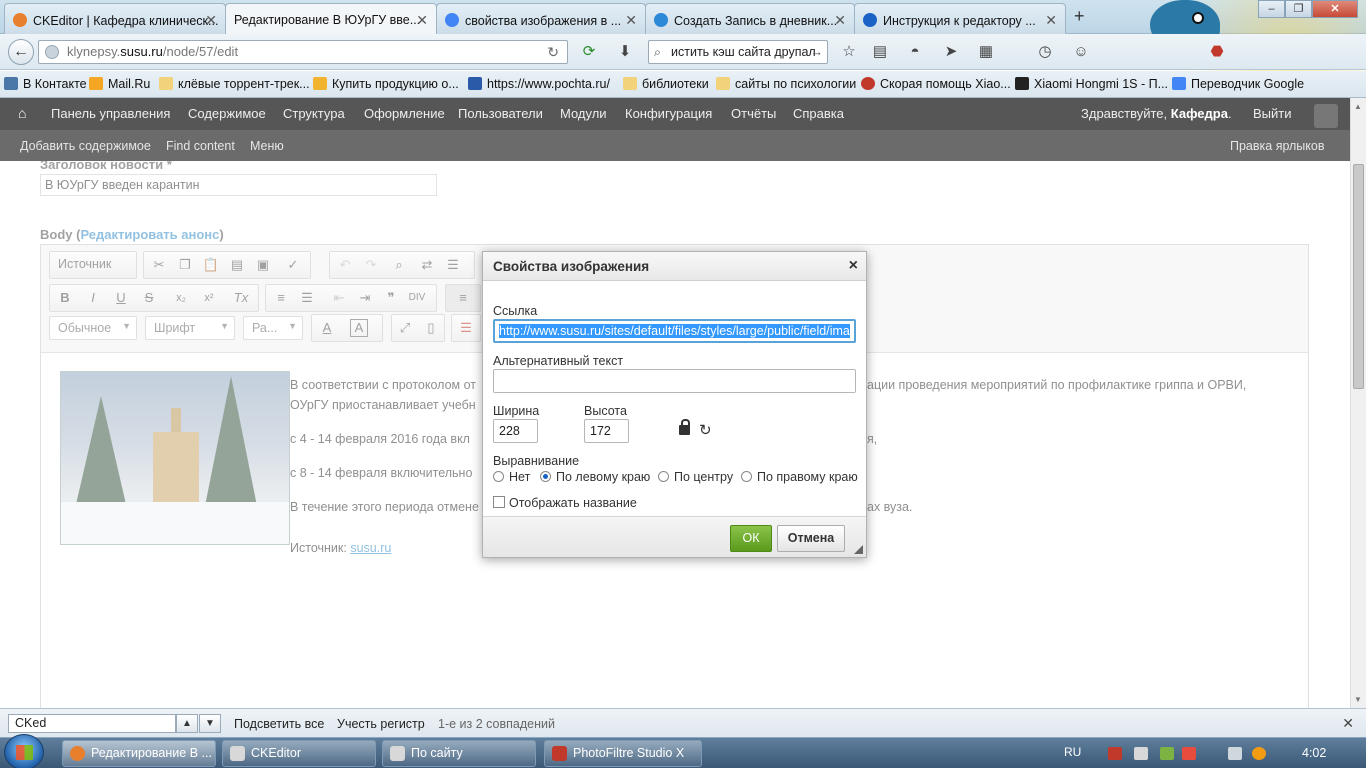  Describe the element at coordinates (674, 266) in the screenshot. I see `dialog-title-bar: Свойства изображения ×` at that location.